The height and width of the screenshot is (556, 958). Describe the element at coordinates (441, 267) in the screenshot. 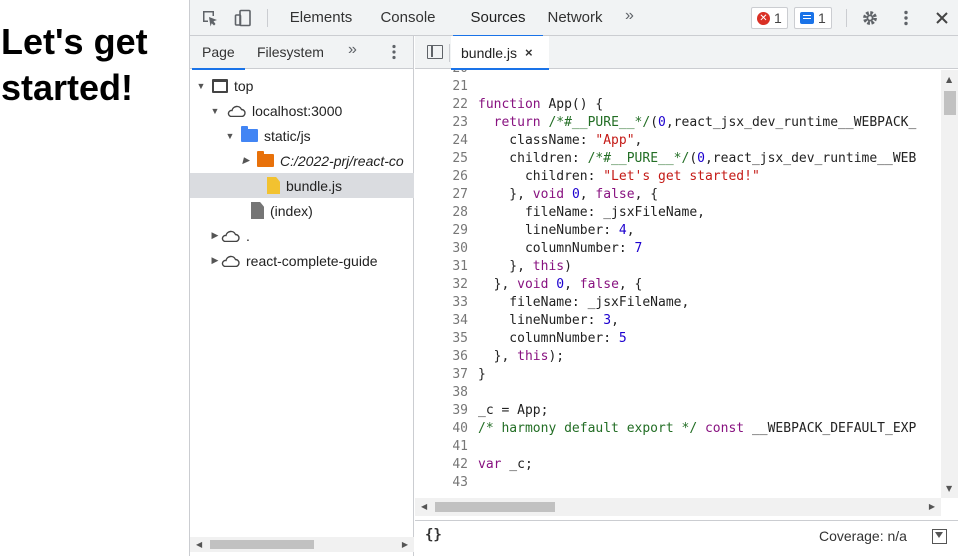

I see `line-number: 31` at that location.